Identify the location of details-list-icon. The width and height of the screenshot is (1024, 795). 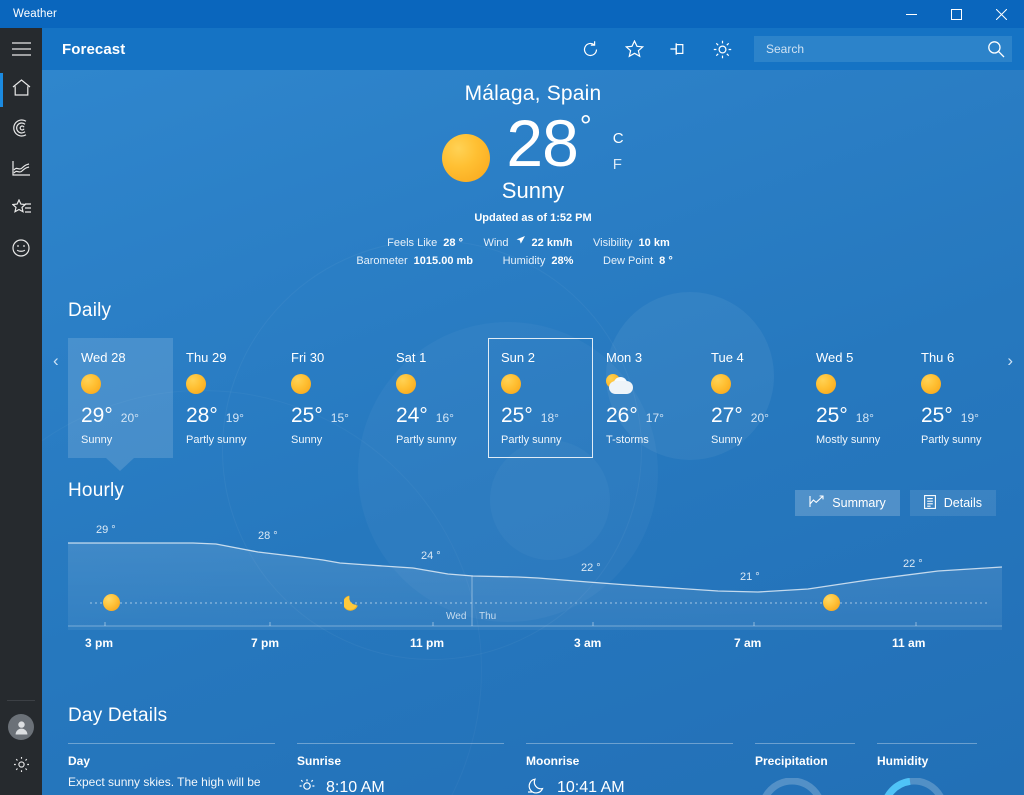
(929, 503).